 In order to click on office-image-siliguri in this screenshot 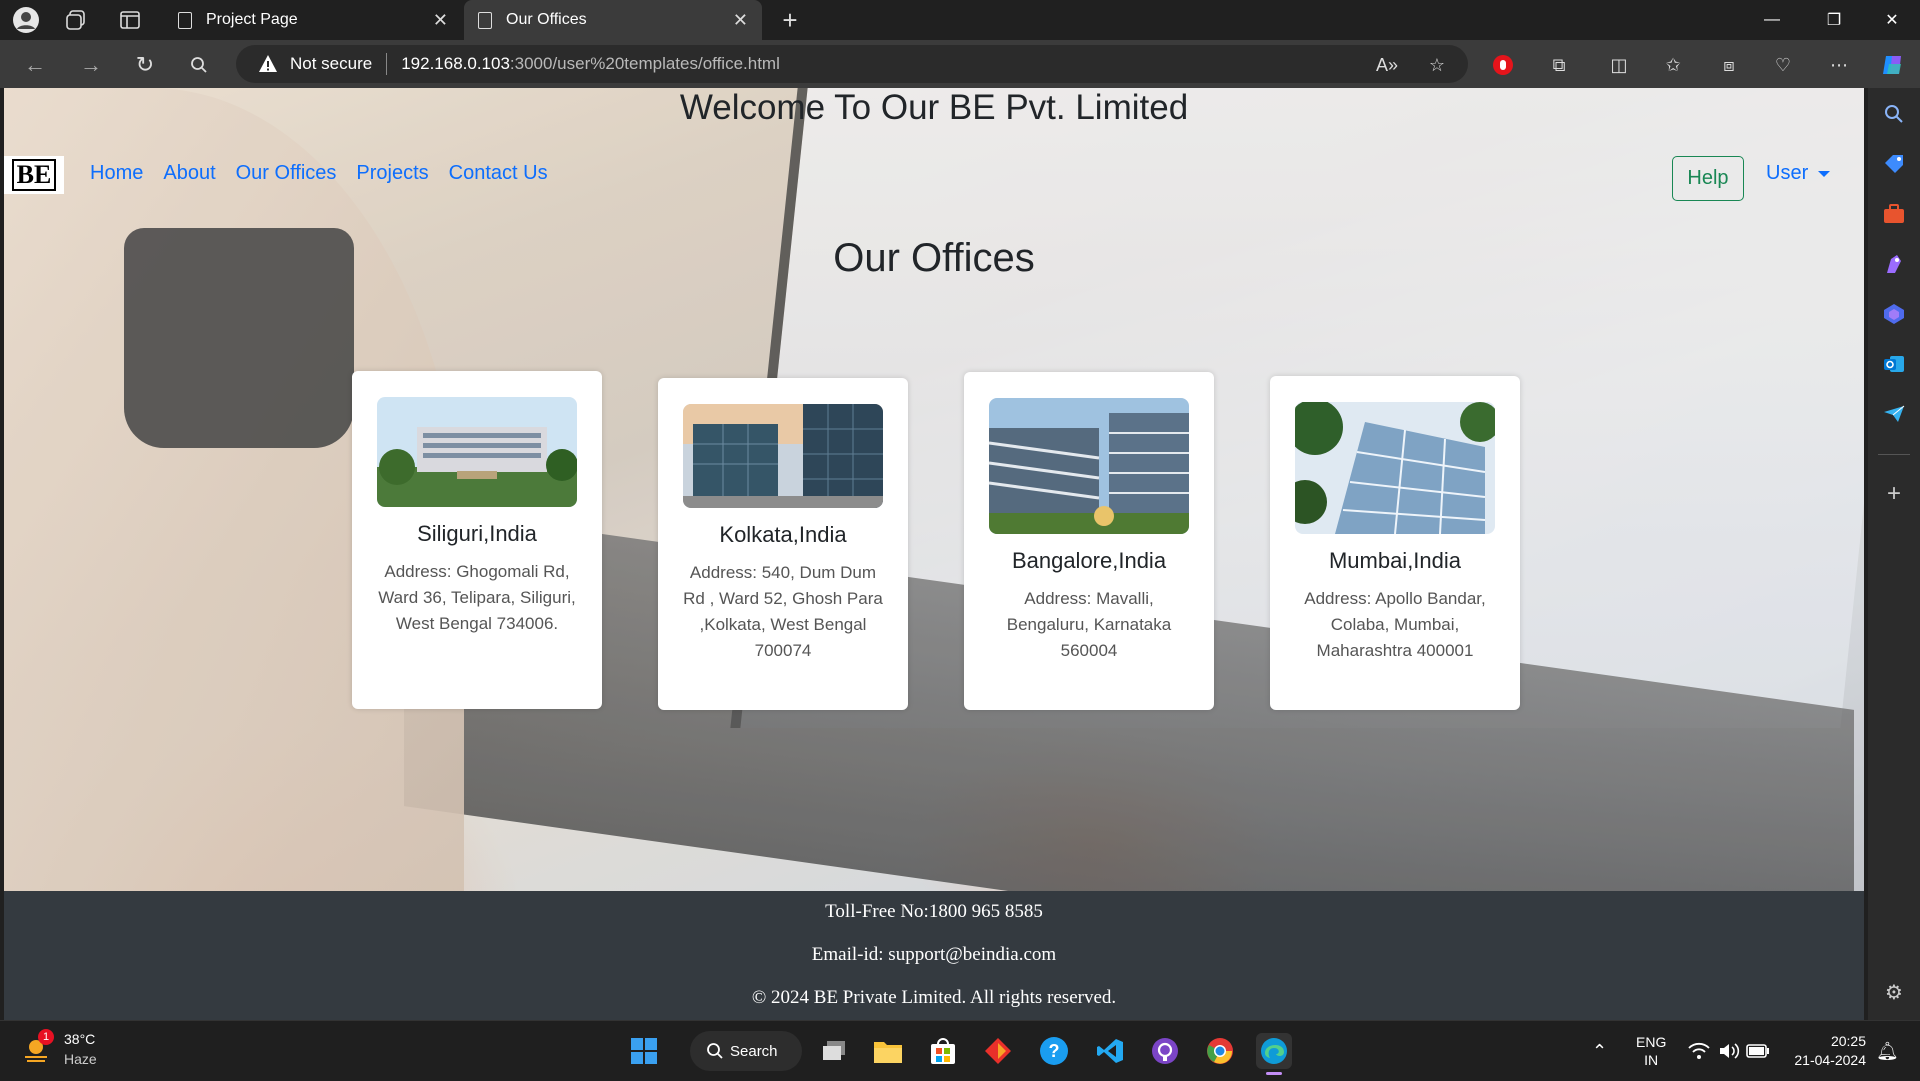, I will do `click(477, 452)`.